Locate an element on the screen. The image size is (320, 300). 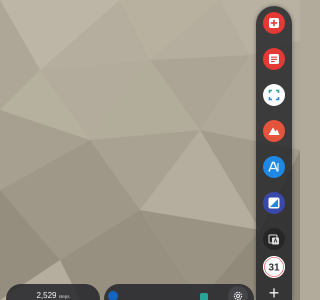
screen-recorder-icon is located at coordinates (274, 23).